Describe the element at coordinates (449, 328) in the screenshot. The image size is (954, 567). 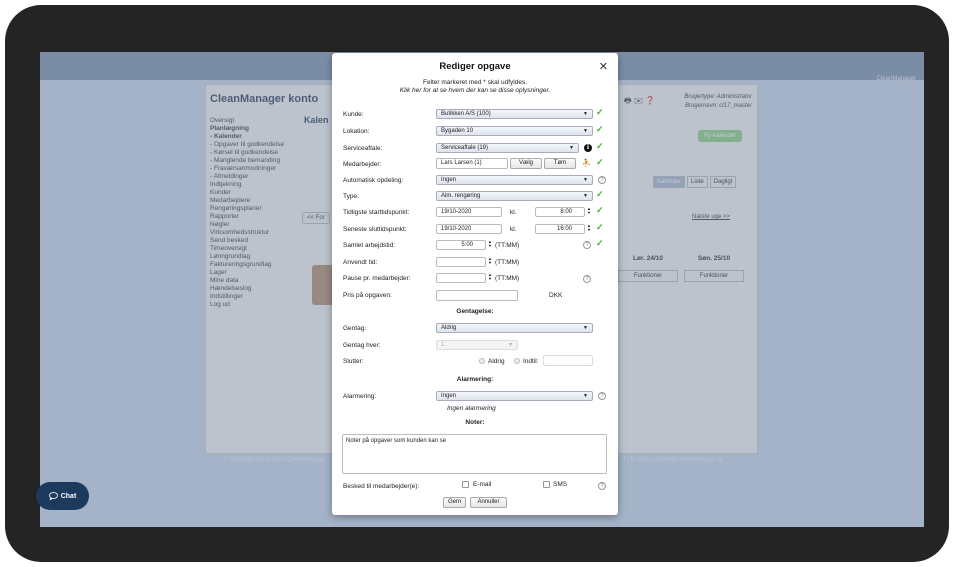
I see `gentag-value: Aldrig` at that location.